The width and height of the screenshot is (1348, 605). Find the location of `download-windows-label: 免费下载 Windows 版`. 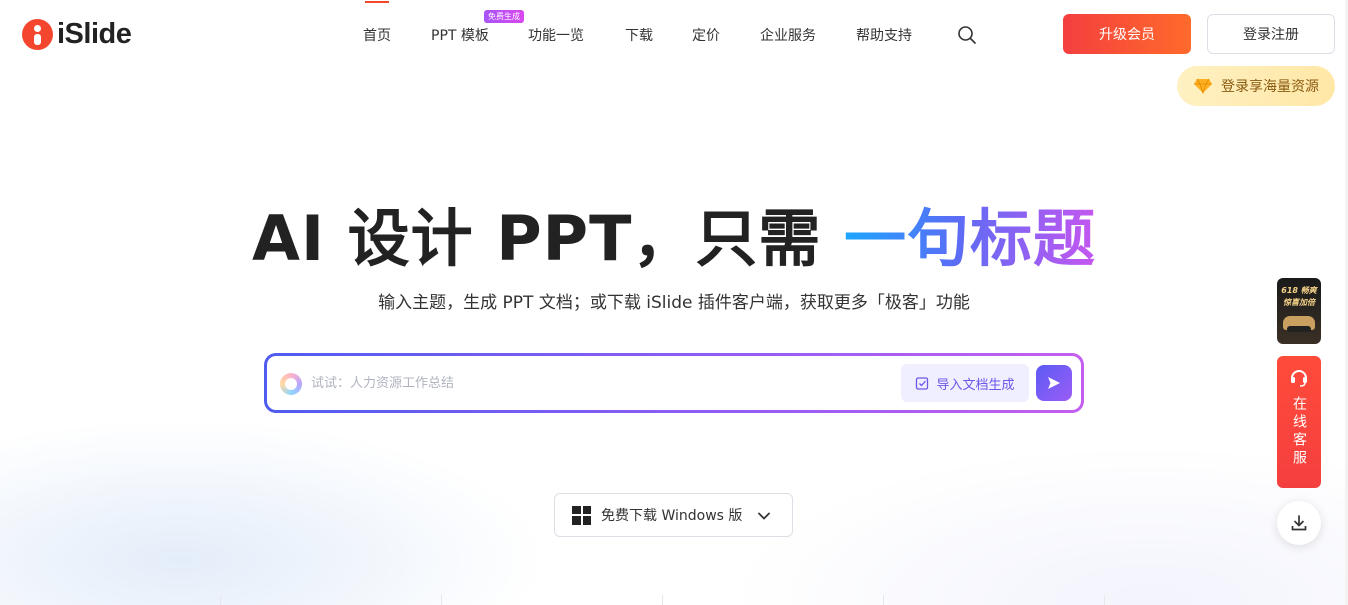

download-windows-label: 免费下载 Windows 版 is located at coordinates (672, 516).